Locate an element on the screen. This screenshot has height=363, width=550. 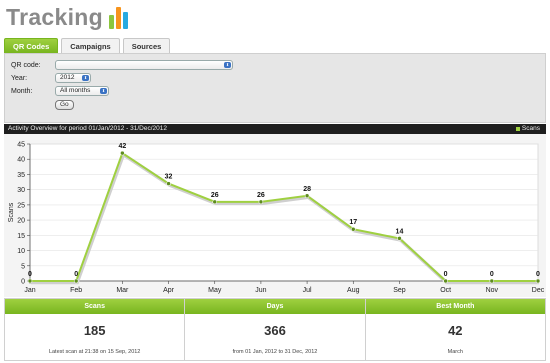
y-tick-label: 45 is located at coordinates (21, 145).